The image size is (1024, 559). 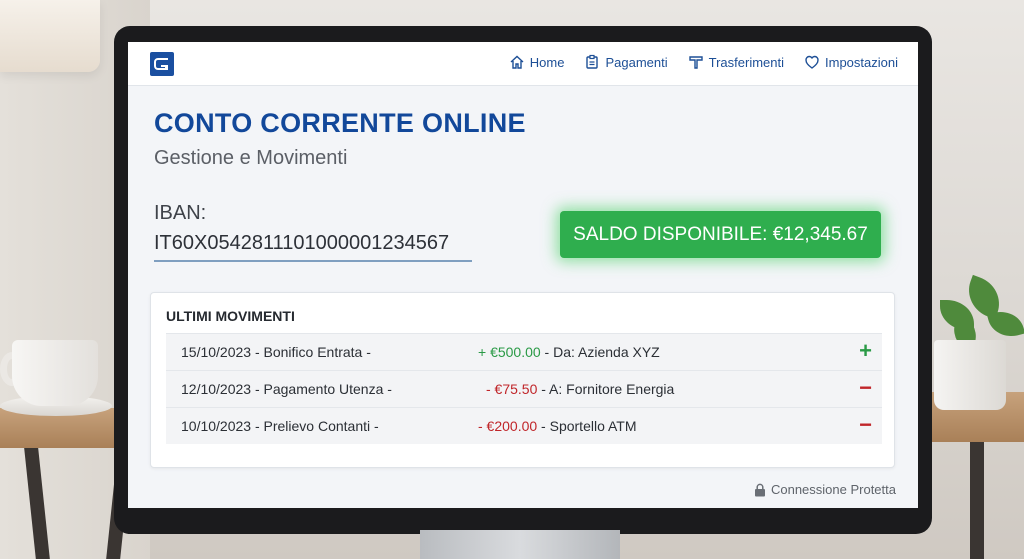 I want to click on movement-amount: - €75.50, so click(x=512, y=389).